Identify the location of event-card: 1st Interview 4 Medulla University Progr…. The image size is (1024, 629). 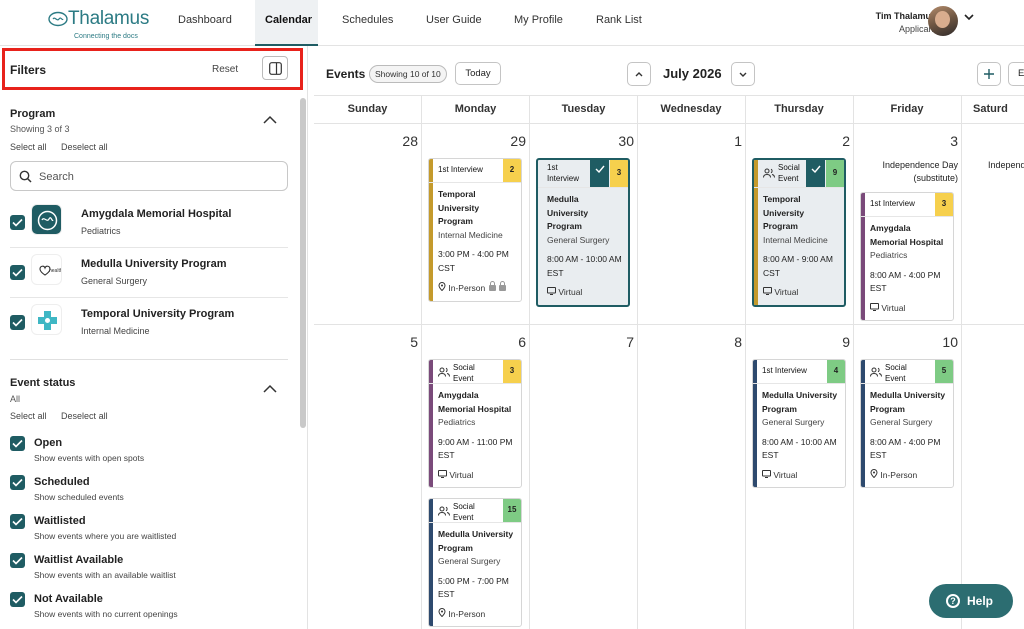
(799, 423).